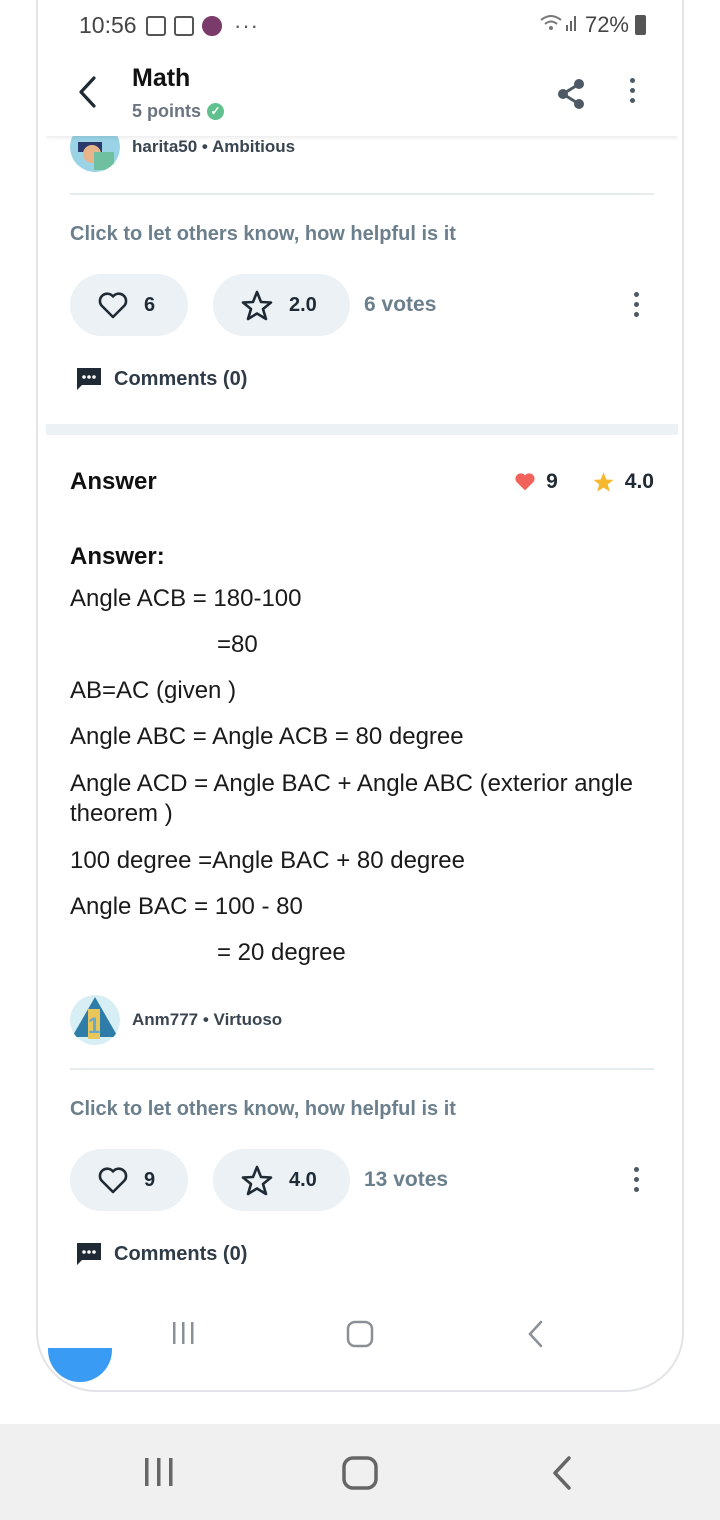 This screenshot has height=1520, width=720. Describe the element at coordinates (186, 906) in the screenshot. I see `answer-line: Angle BAC = 100 - 80` at that location.